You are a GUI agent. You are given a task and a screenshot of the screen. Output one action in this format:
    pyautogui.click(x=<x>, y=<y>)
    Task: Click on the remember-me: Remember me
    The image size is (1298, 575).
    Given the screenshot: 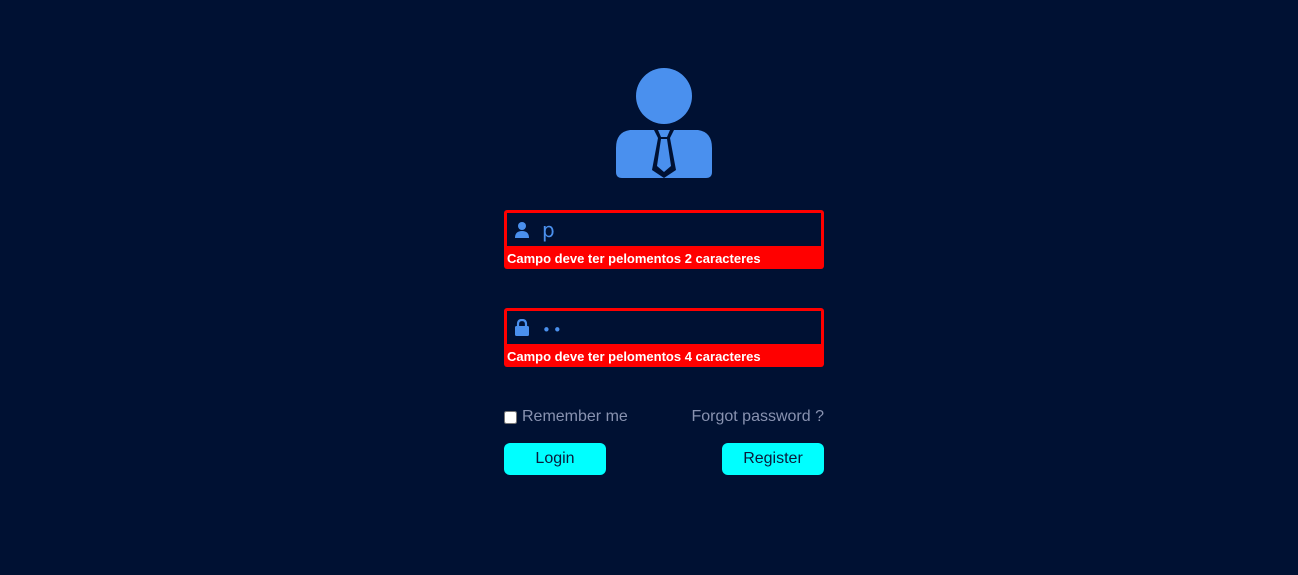 What is the action you would take?
    pyautogui.click(x=566, y=417)
    